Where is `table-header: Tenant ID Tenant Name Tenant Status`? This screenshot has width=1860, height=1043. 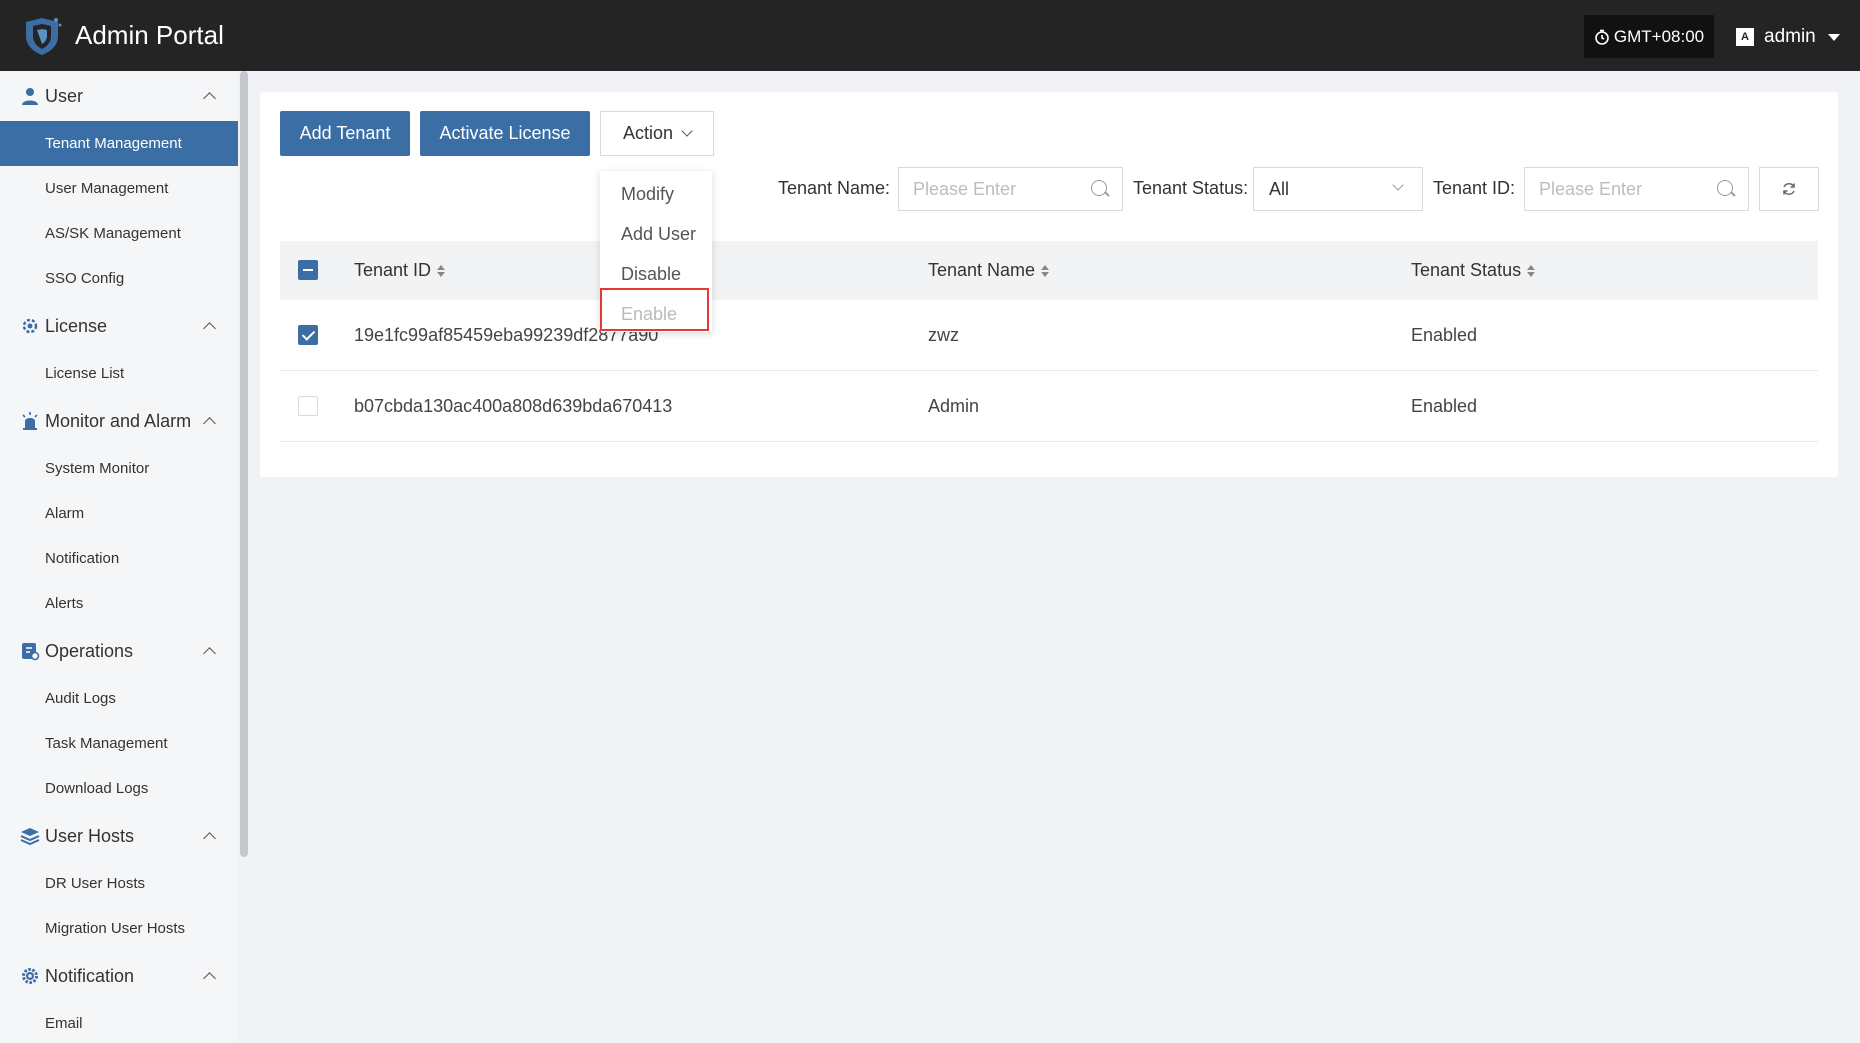 table-header: Tenant ID Tenant Name Tenant Status is located at coordinates (1049, 270).